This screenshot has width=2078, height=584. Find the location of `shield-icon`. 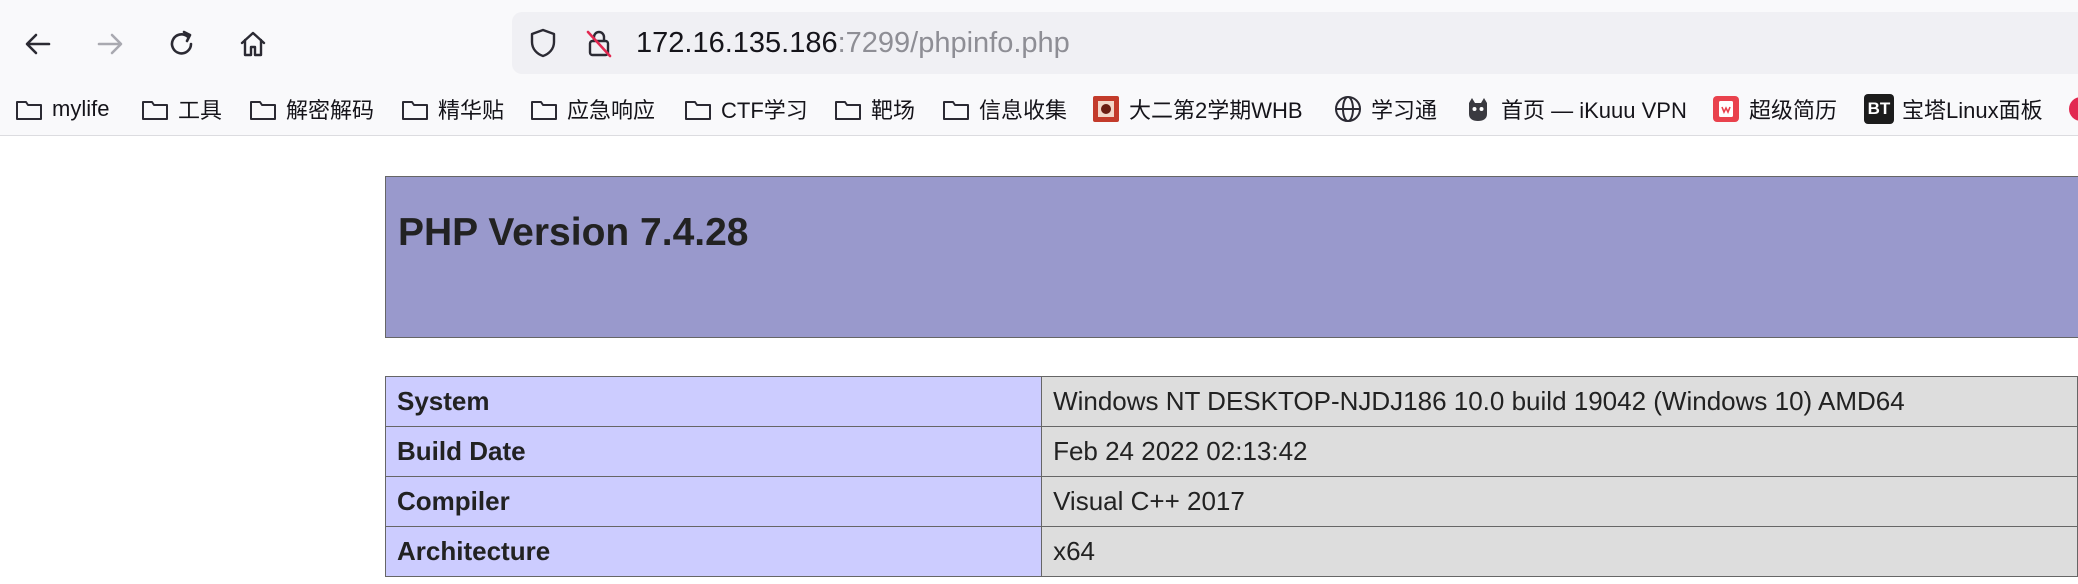

shield-icon is located at coordinates (543, 43).